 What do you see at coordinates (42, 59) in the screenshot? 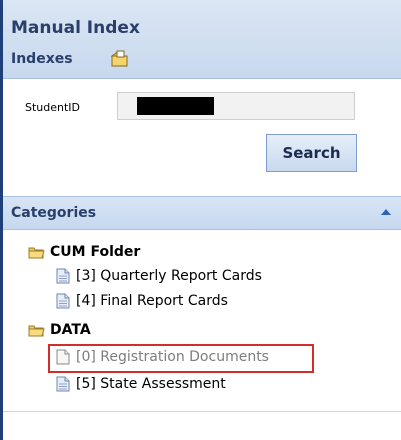
I see `indexes-label: Indexes` at bounding box center [42, 59].